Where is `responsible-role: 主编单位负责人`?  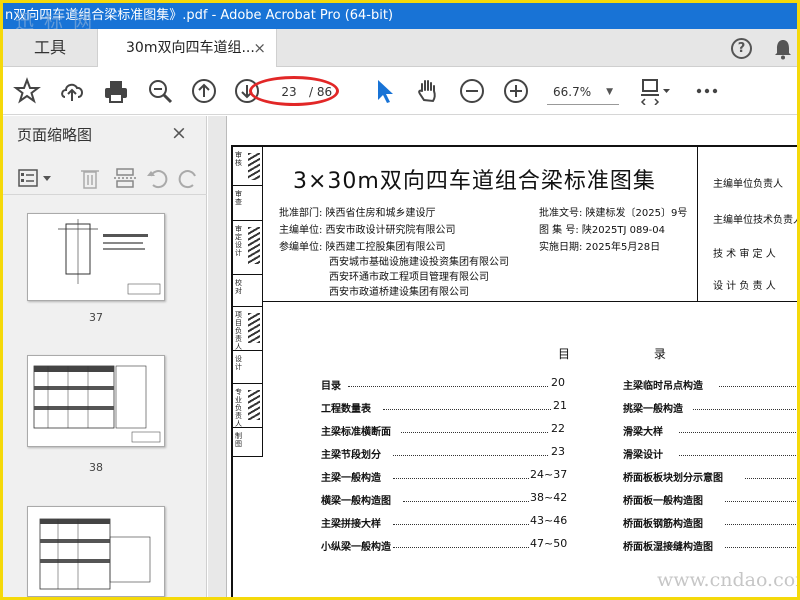
responsible-role: 主编单位负责人 is located at coordinates (748, 184).